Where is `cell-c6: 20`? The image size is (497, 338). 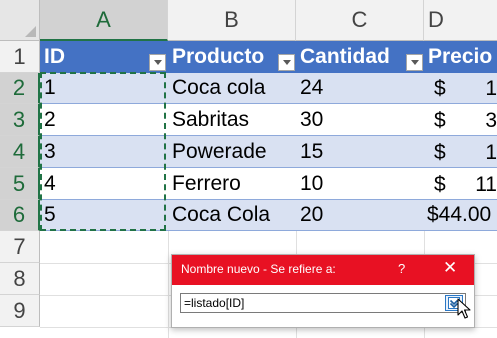
cell-c6: 20 is located at coordinates (360, 215).